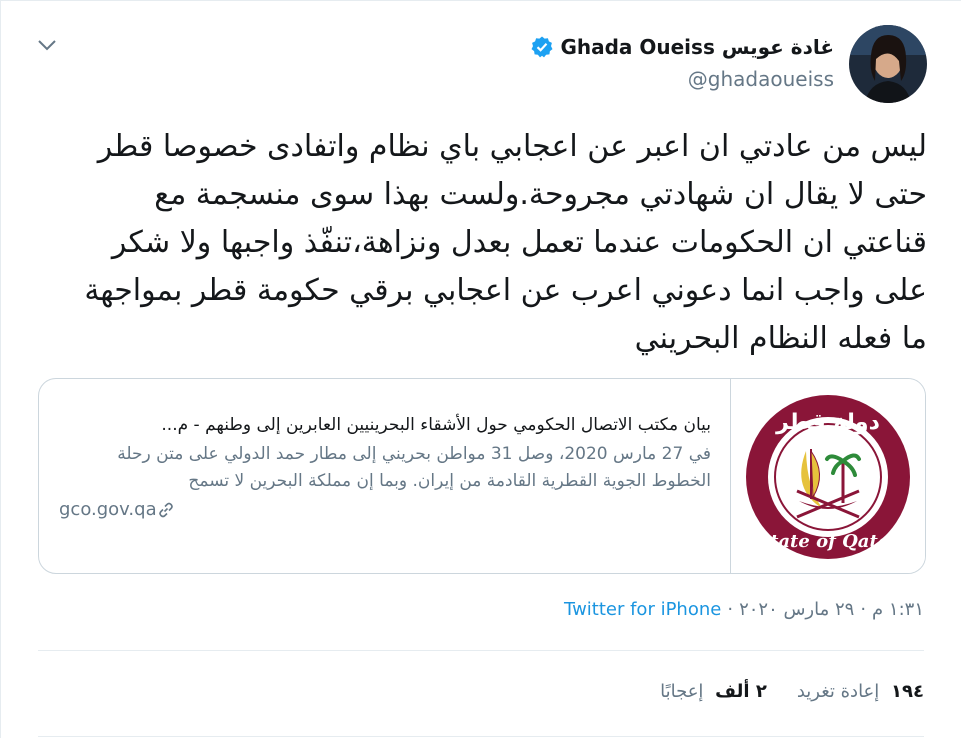 This screenshot has width=961, height=738. I want to click on card-domain: gco.gov.qa, so click(385, 509).